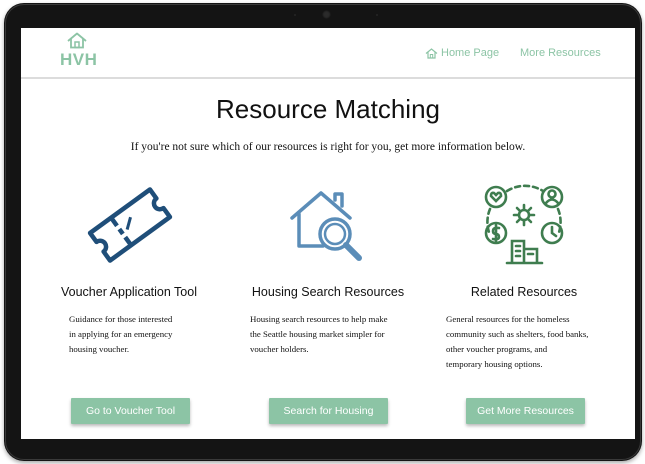 This screenshot has height=464, width=645. What do you see at coordinates (328, 411) in the screenshot?
I see `search-for-housing-button: Search for Housing` at bounding box center [328, 411].